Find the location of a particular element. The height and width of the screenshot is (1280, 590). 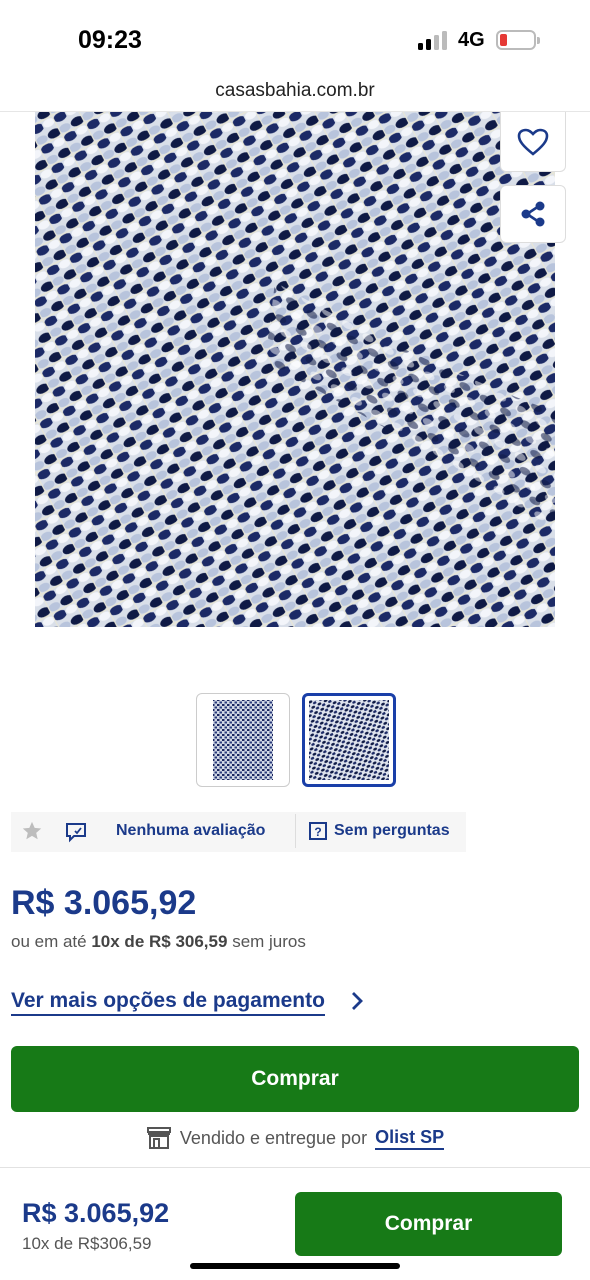

status-time: 09:23 is located at coordinates (110, 40).